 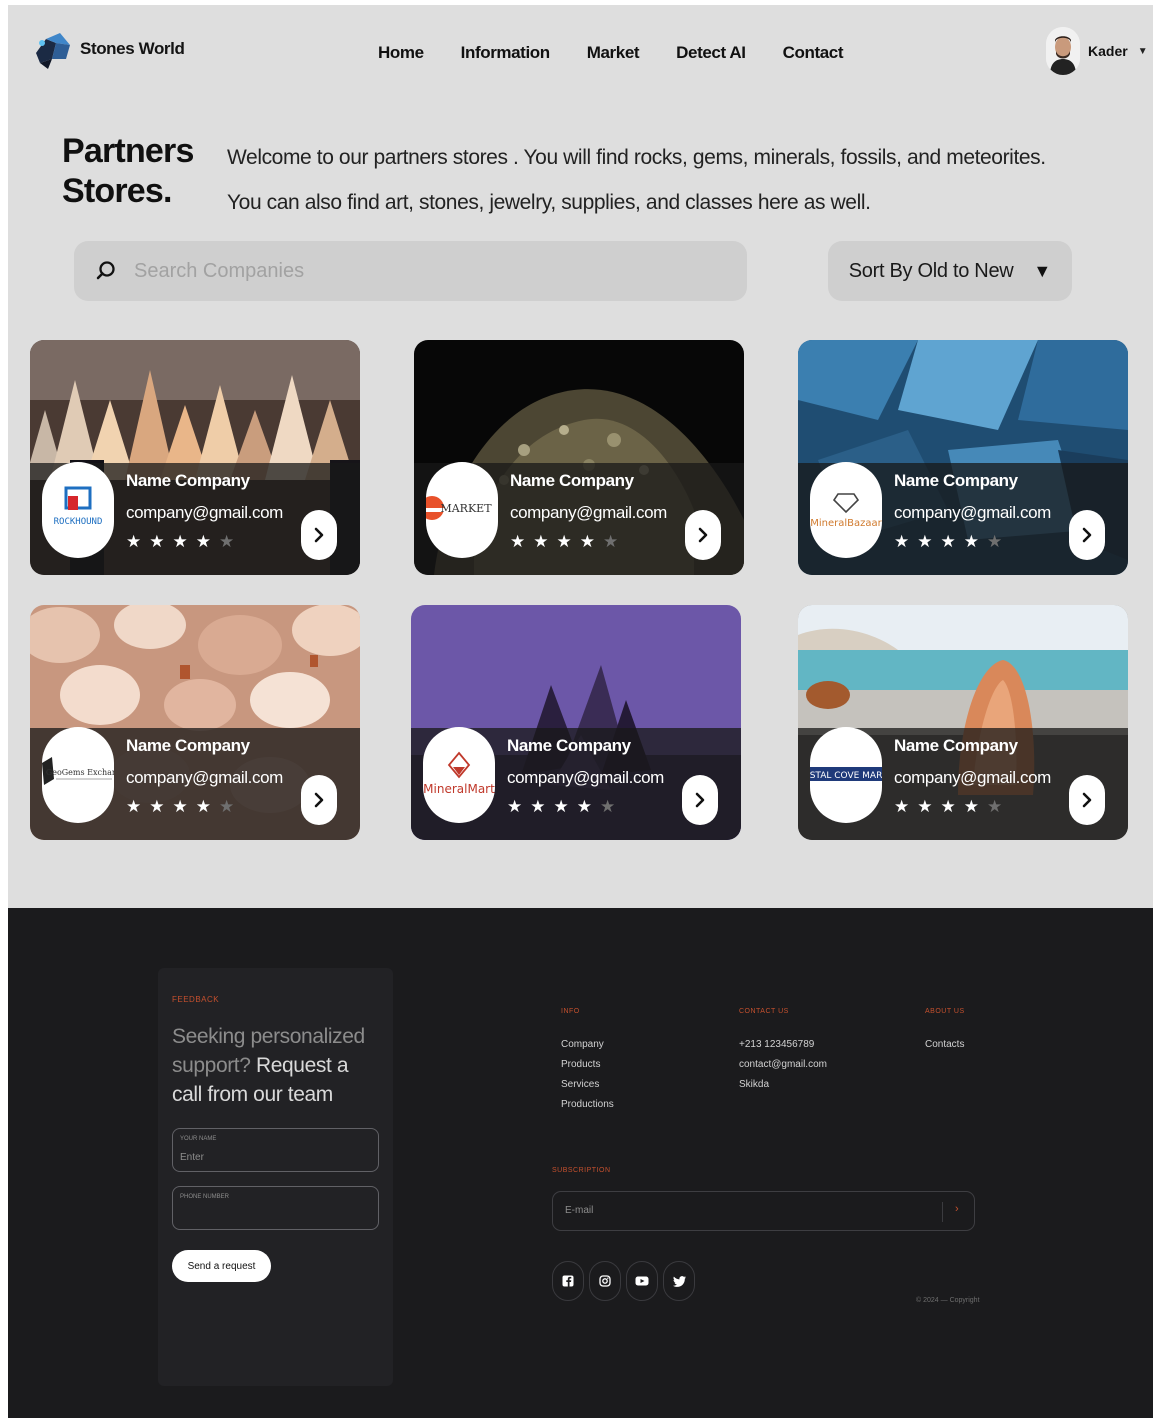 I want to click on company-logo: MineralMart, so click(x=459, y=775).